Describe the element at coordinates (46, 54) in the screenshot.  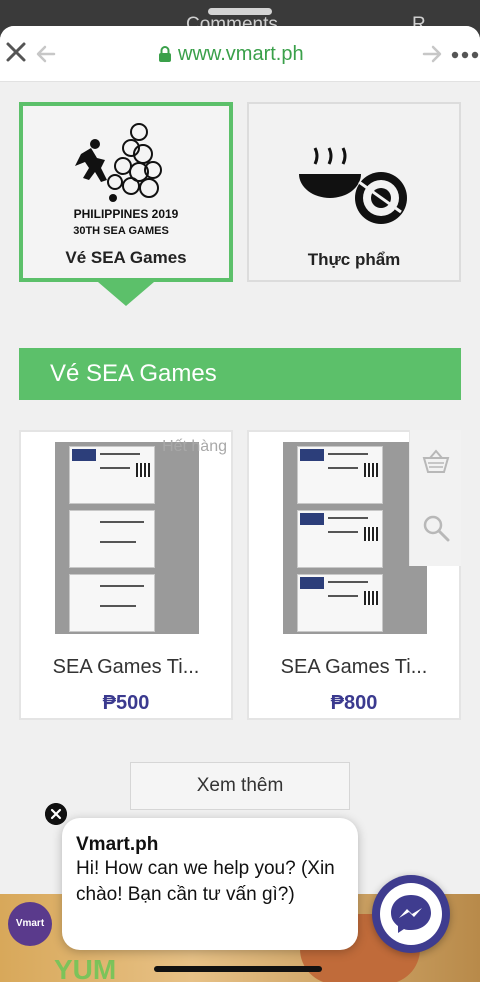
I see `back-arrow-icon` at that location.